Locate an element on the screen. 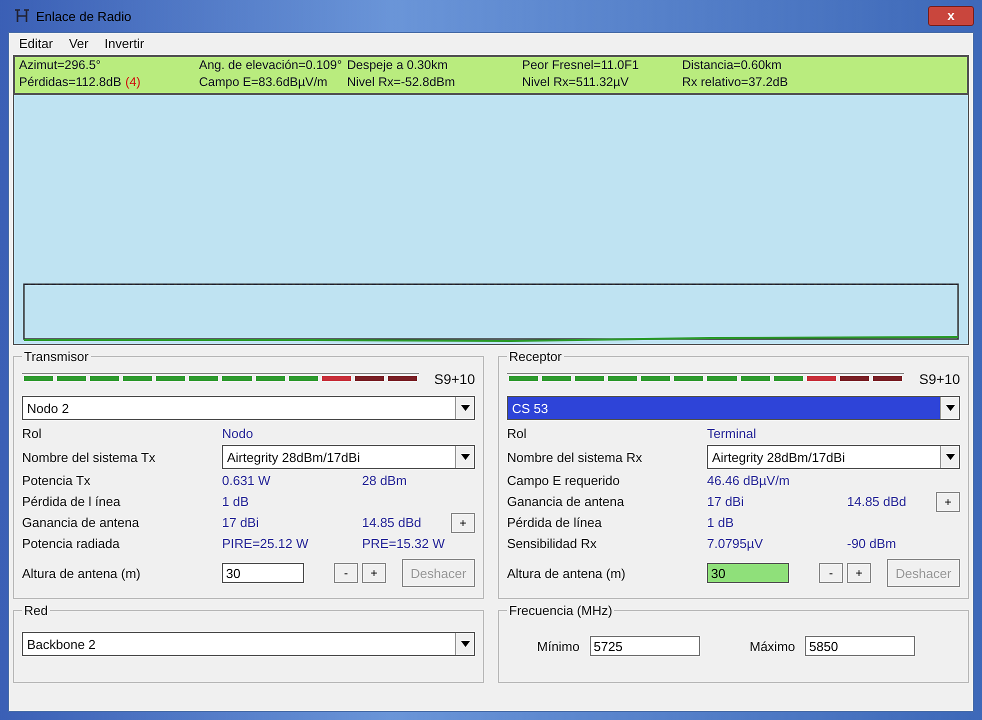 The width and height of the screenshot is (982, 720). info-text: Ang. de elevación=0.109° is located at coordinates (270, 66).